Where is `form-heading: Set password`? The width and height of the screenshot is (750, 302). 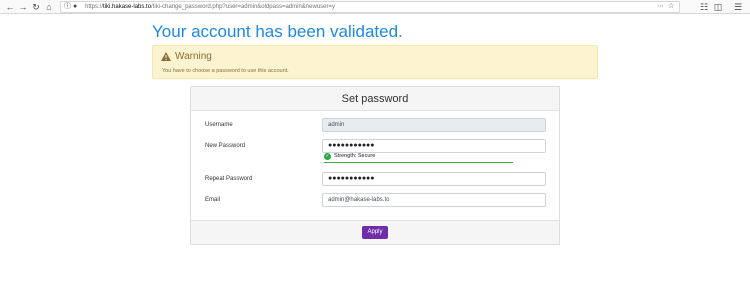 form-heading: Set password is located at coordinates (375, 99).